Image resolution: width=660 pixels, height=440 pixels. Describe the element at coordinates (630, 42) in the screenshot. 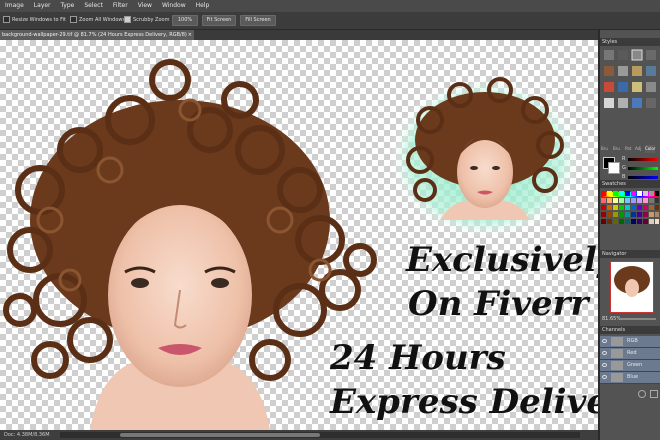

I see `styles-panel-header: Styles` at that location.